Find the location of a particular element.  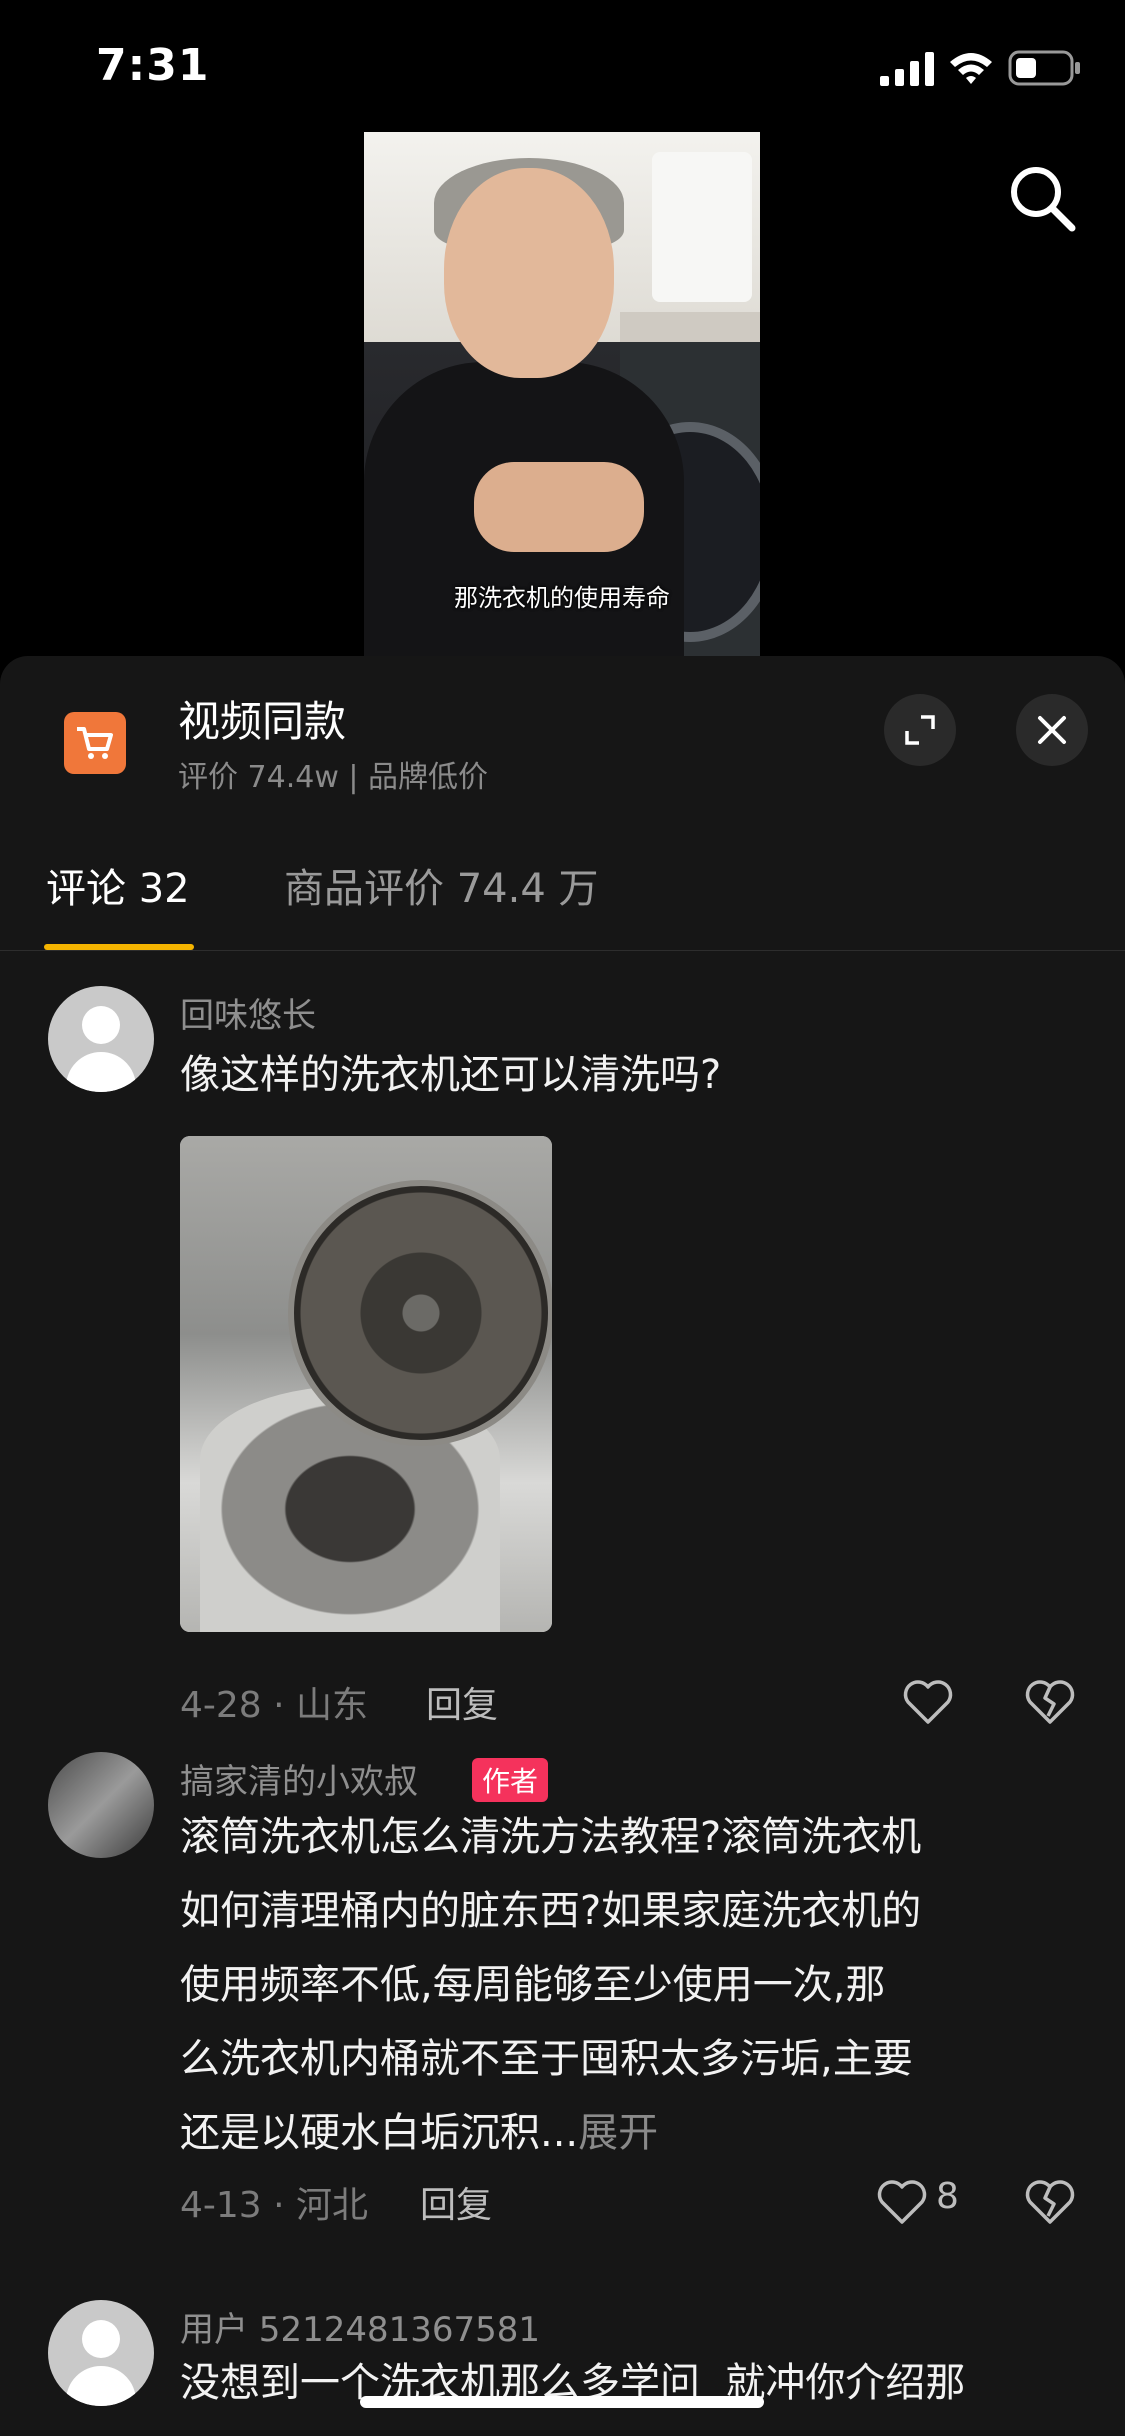

expand-button is located at coordinates (920, 730).